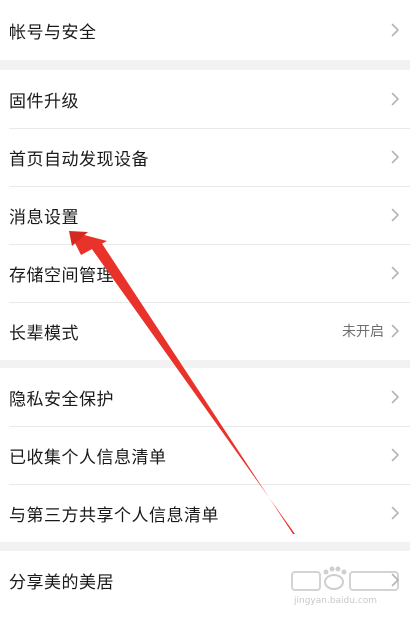 This screenshot has width=410, height=617. I want to click on settings-row-privacy-protection: 隐私安全保护, so click(205, 397).